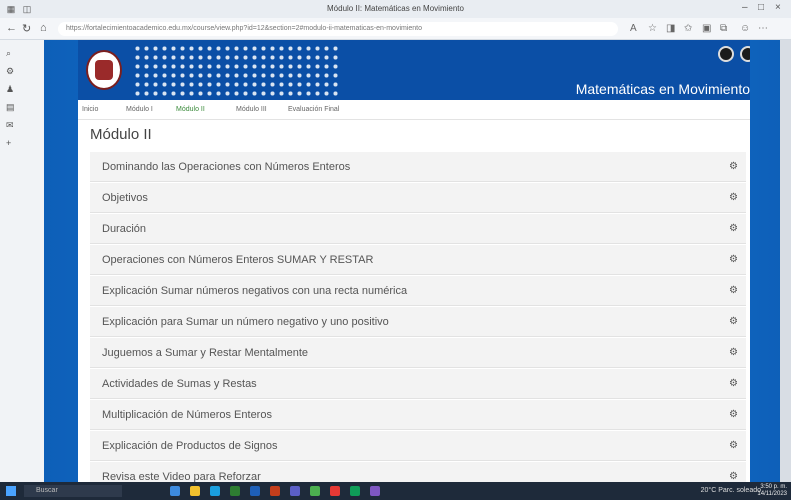 This screenshot has height=500, width=791. What do you see at coordinates (745, 54) in the screenshot?
I see `user-circle-icon` at bounding box center [745, 54].